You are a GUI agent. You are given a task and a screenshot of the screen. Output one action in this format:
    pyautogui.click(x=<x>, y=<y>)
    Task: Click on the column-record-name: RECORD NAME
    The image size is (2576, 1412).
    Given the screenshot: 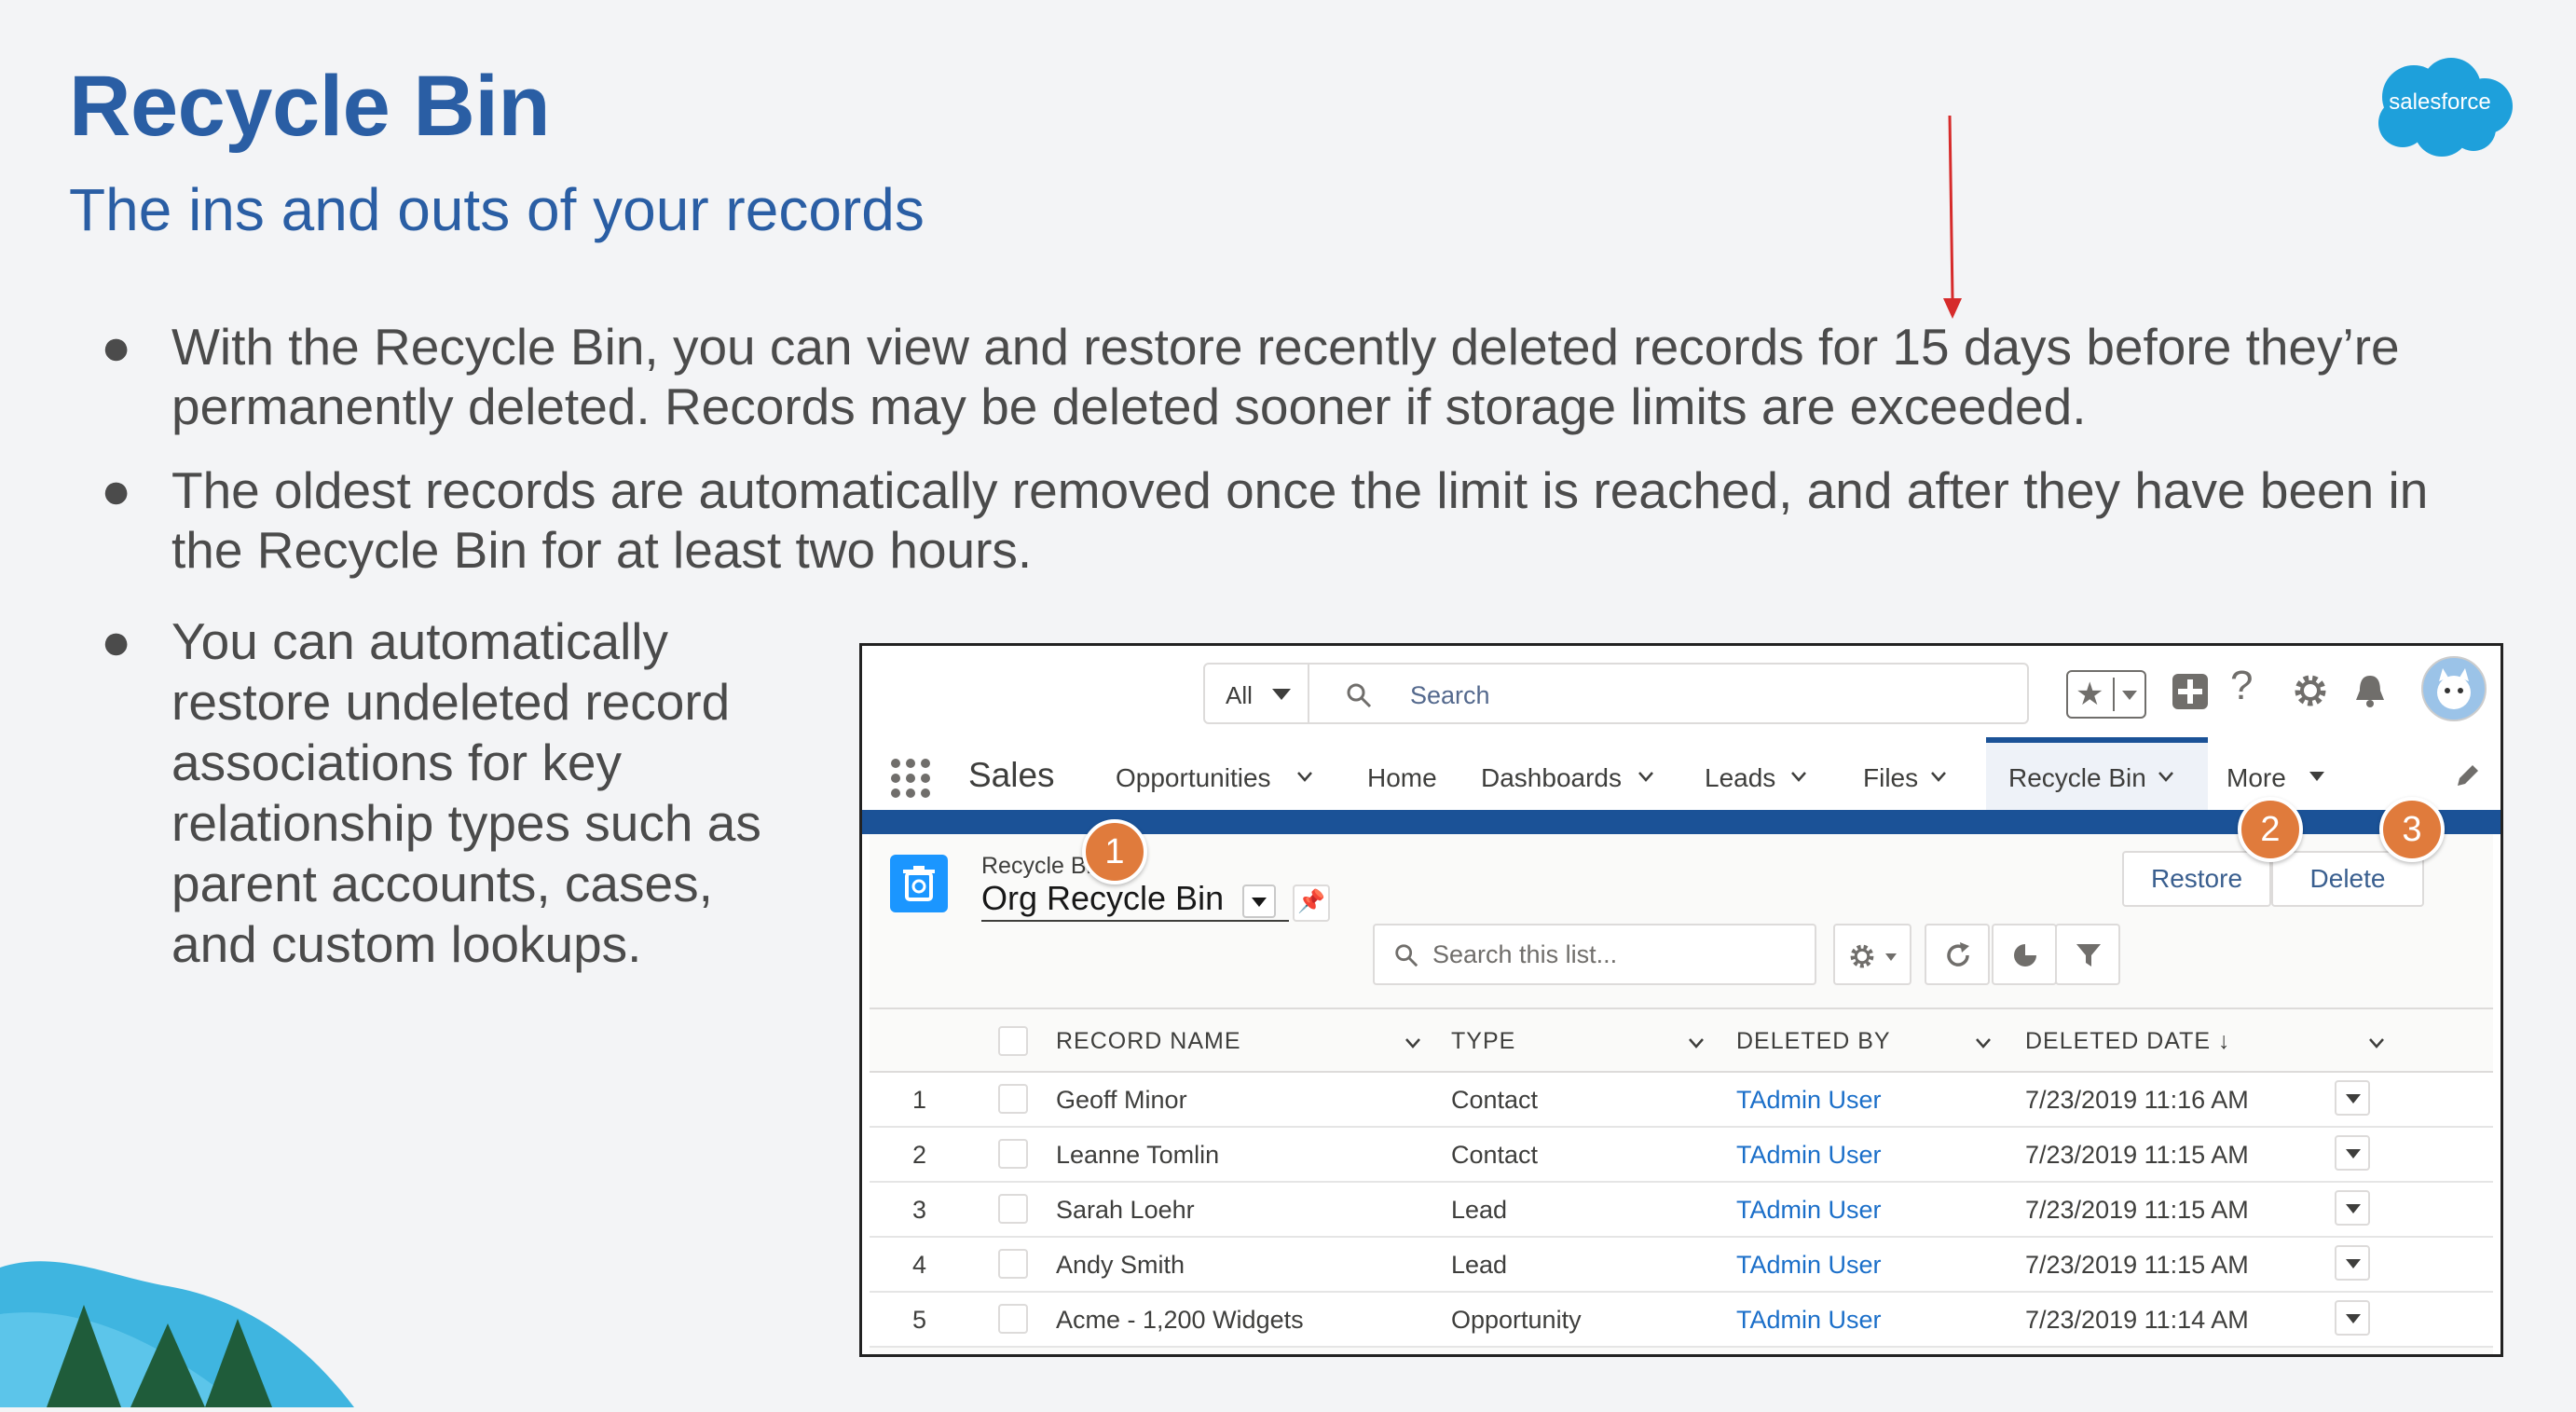 What is the action you would take?
    pyautogui.click(x=1148, y=1041)
    